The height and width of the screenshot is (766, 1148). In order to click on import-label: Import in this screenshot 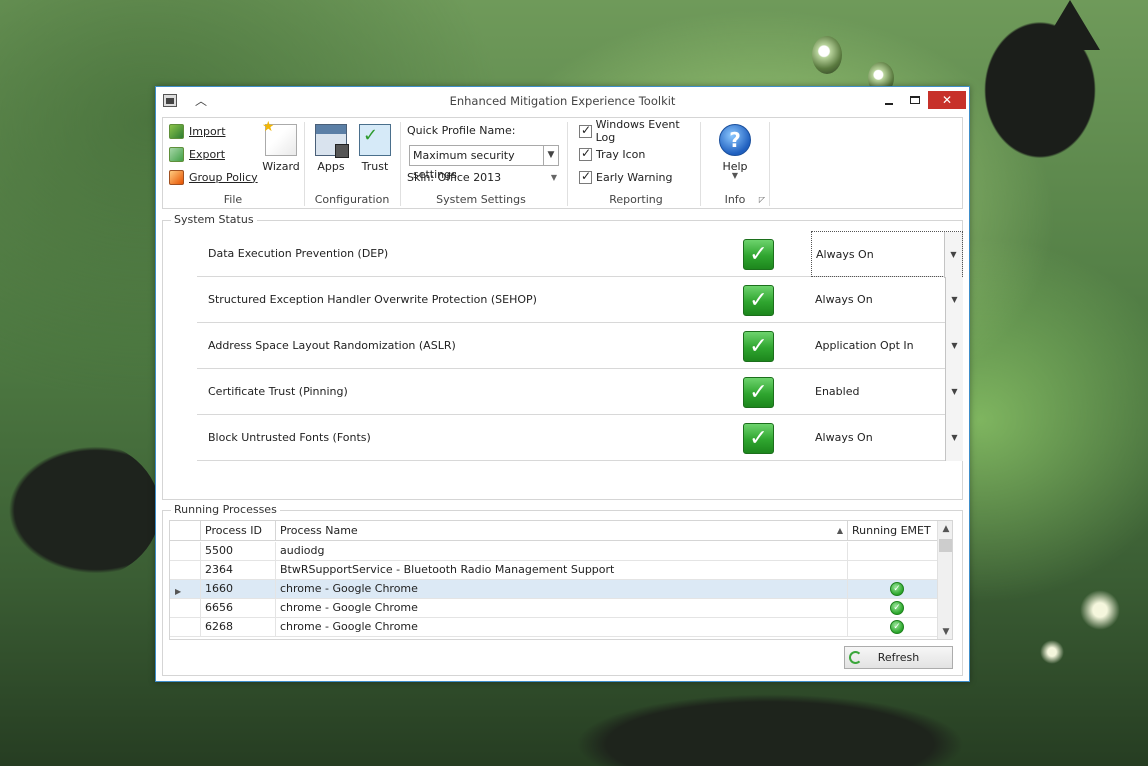, I will do `click(207, 131)`.